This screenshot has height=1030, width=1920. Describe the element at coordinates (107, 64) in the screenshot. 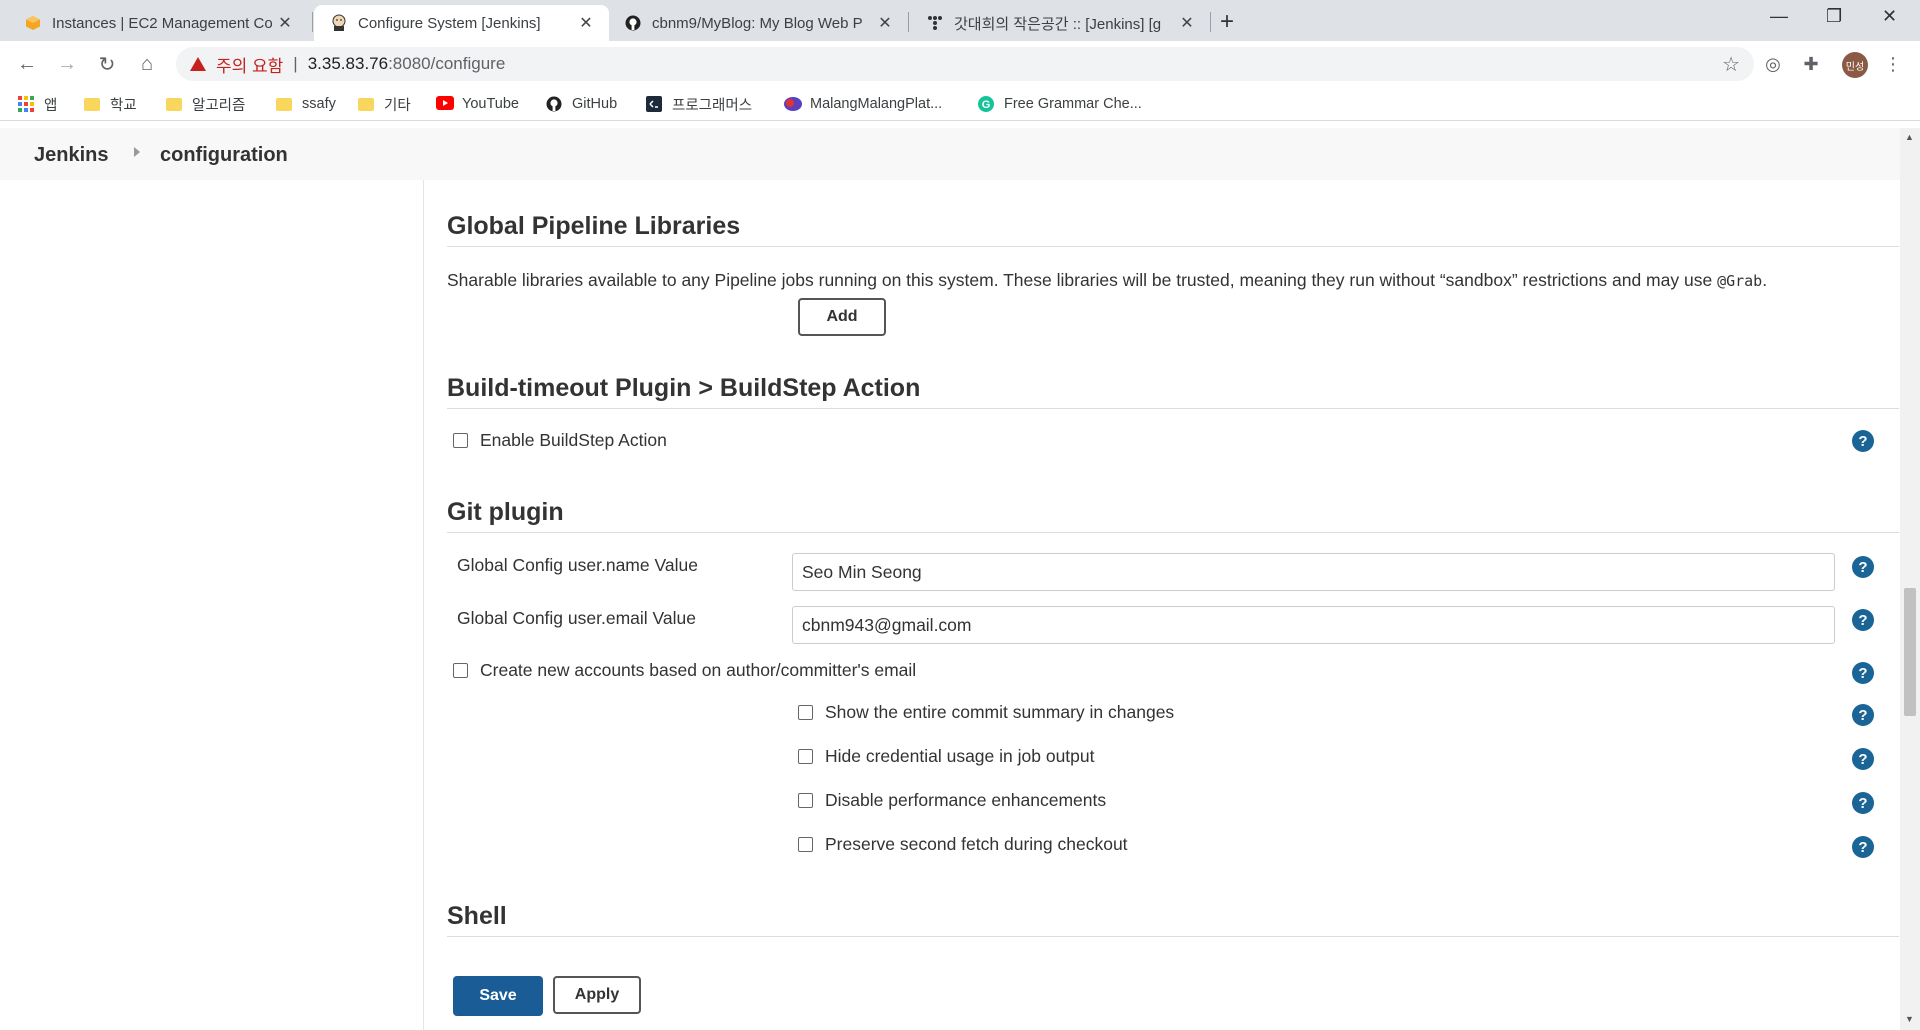

I see `reload-button: ↻` at that location.